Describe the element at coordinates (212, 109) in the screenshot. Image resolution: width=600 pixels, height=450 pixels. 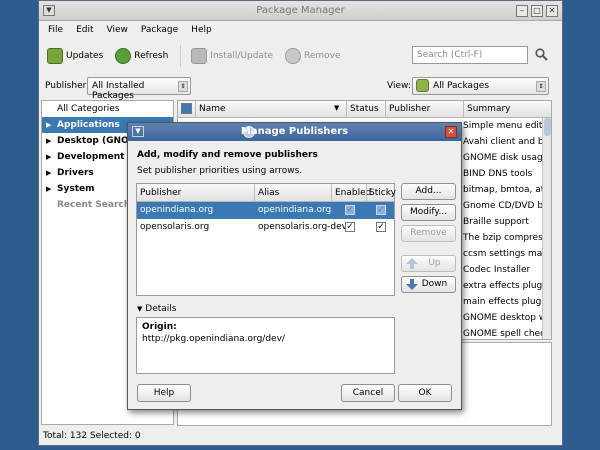
I see `column-name: Name` at that location.